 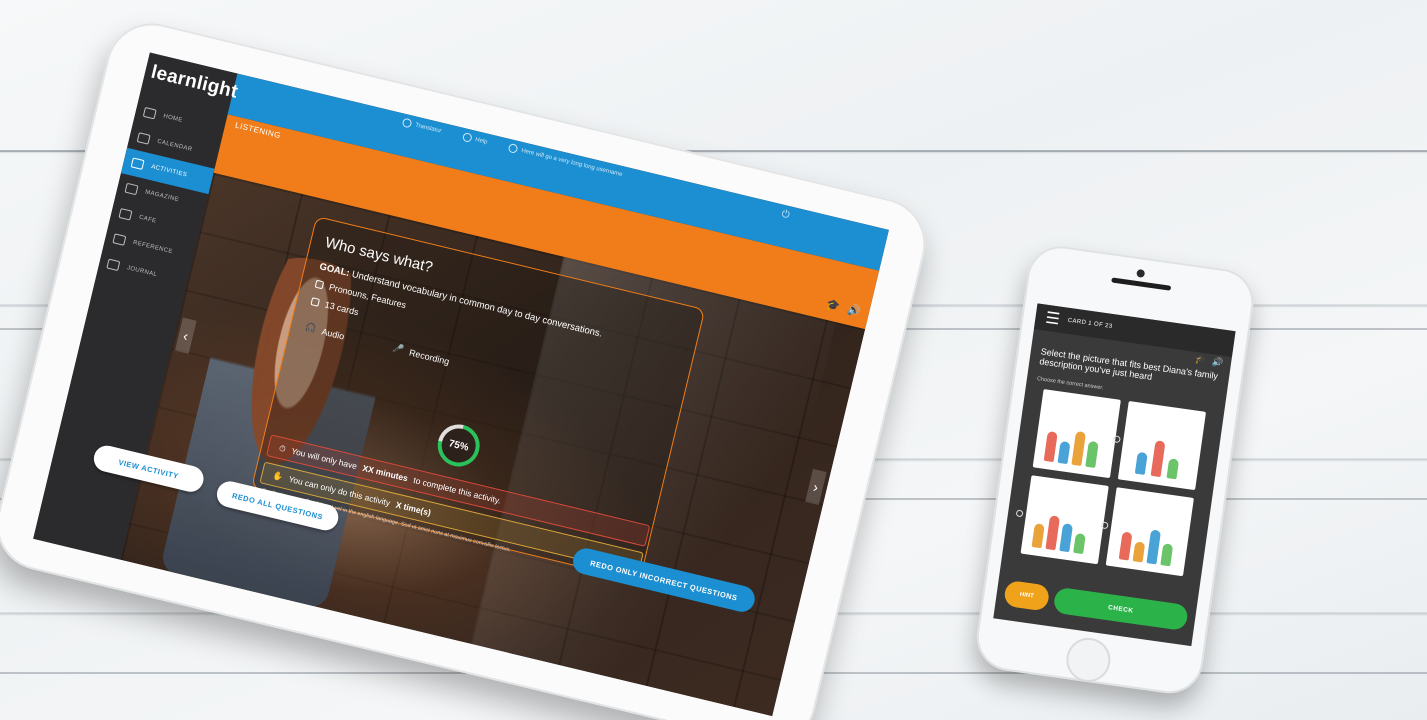 I want to click on user-icon, so click(x=513, y=148).